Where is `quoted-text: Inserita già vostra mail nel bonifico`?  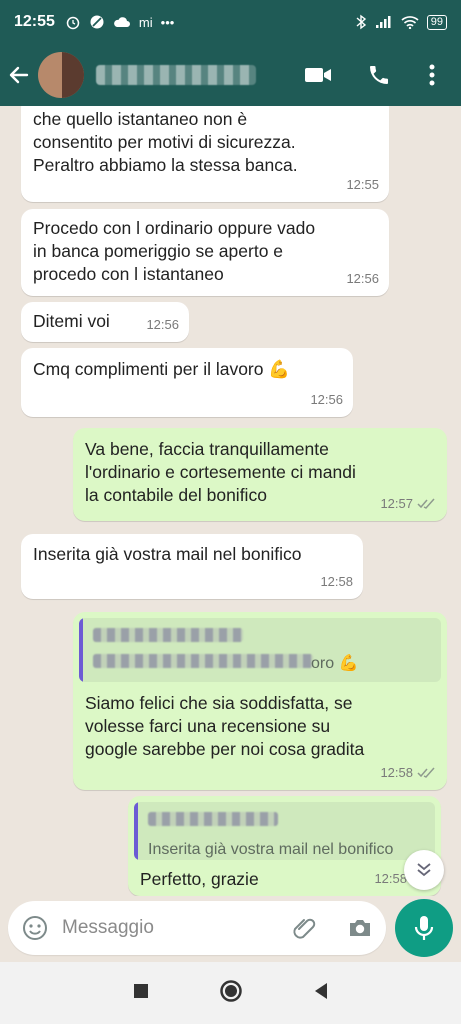
quoted-text: Inserita già vostra mail nel bonifico is located at coordinates (271, 849).